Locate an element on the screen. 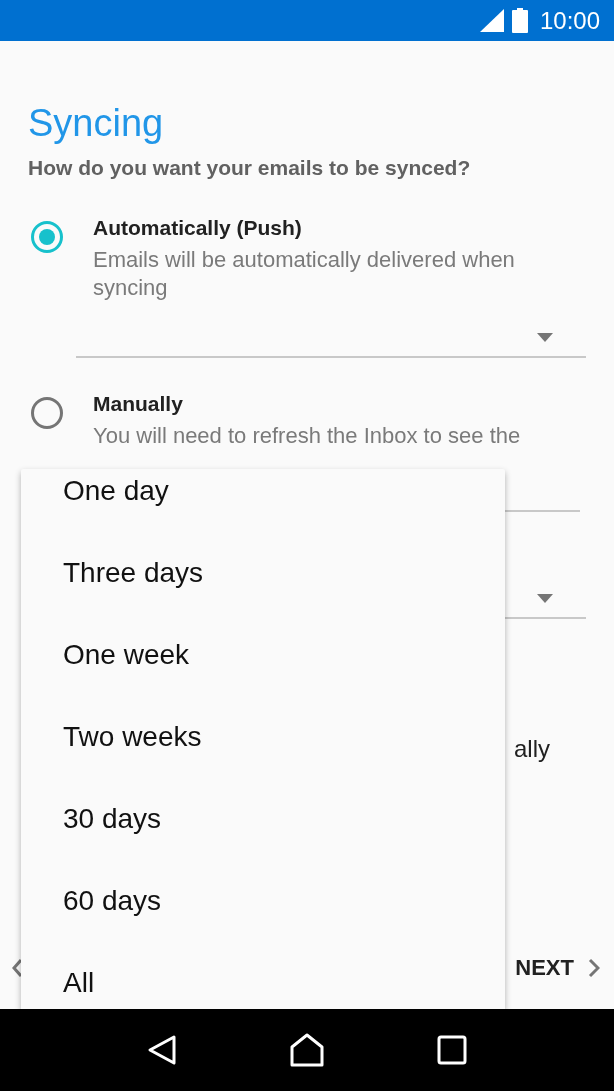  menu-item: 30 days is located at coordinates (263, 819).